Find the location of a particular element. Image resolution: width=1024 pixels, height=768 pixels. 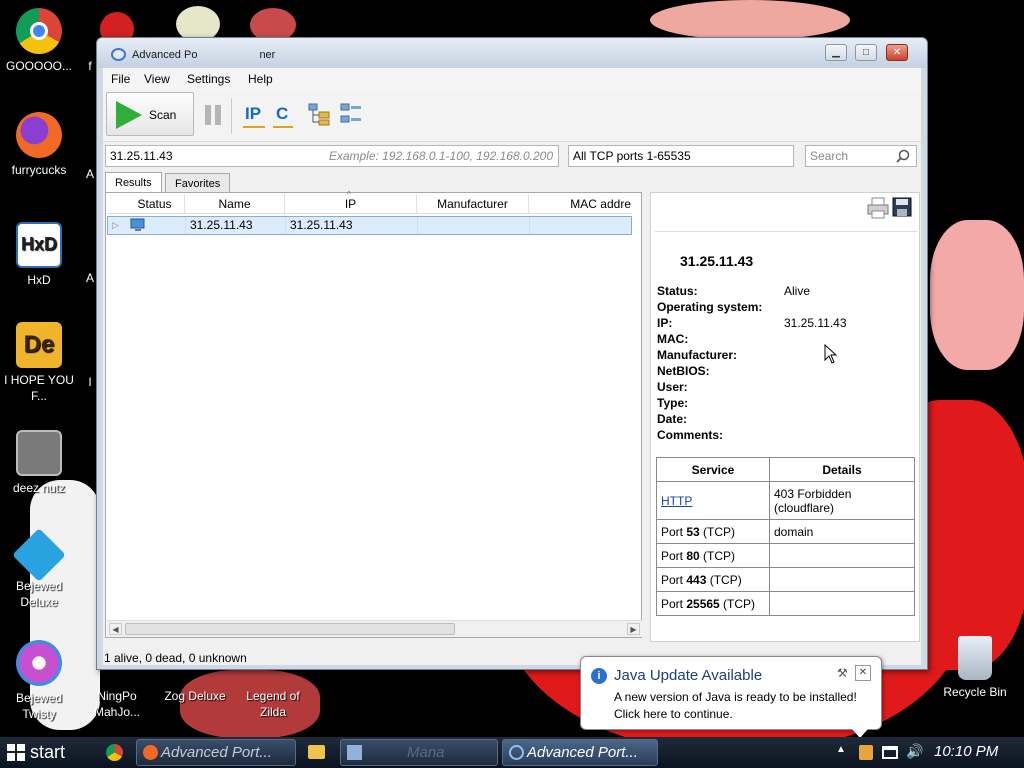

firefox-icon is located at coordinates (39, 135).